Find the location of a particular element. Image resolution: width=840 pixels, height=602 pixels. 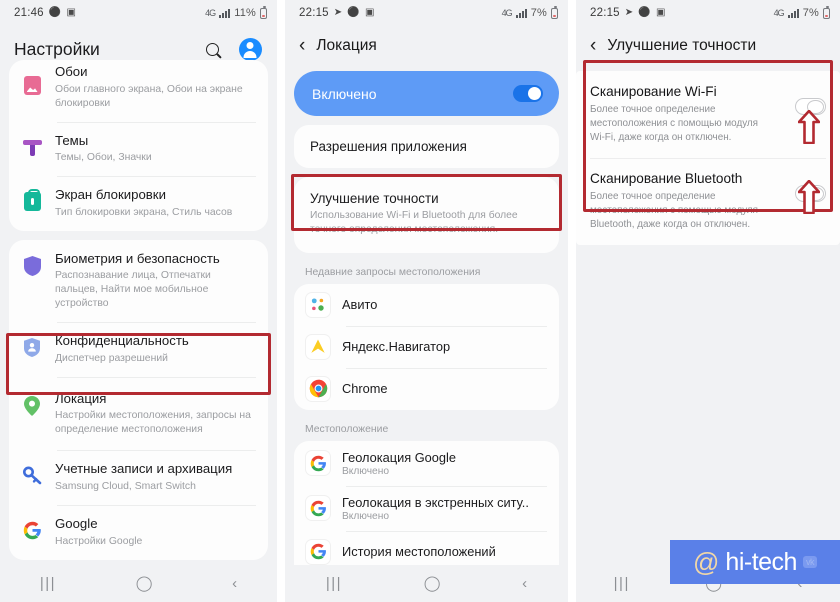

battery-percent: 11% is located at coordinates (245, 13).